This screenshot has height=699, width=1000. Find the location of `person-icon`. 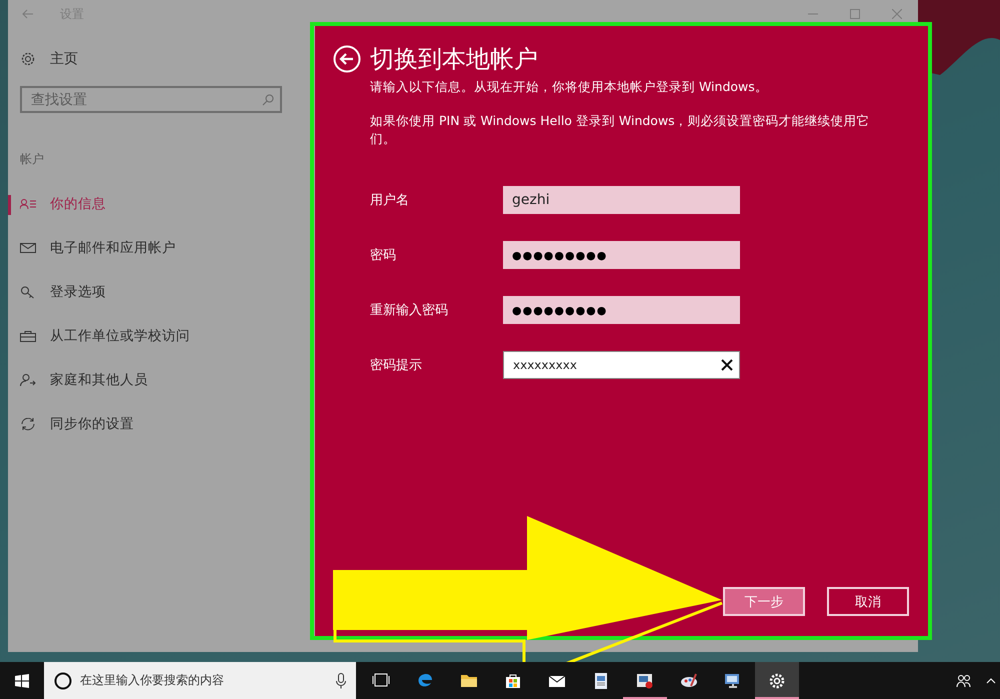

person-icon is located at coordinates (28, 380).